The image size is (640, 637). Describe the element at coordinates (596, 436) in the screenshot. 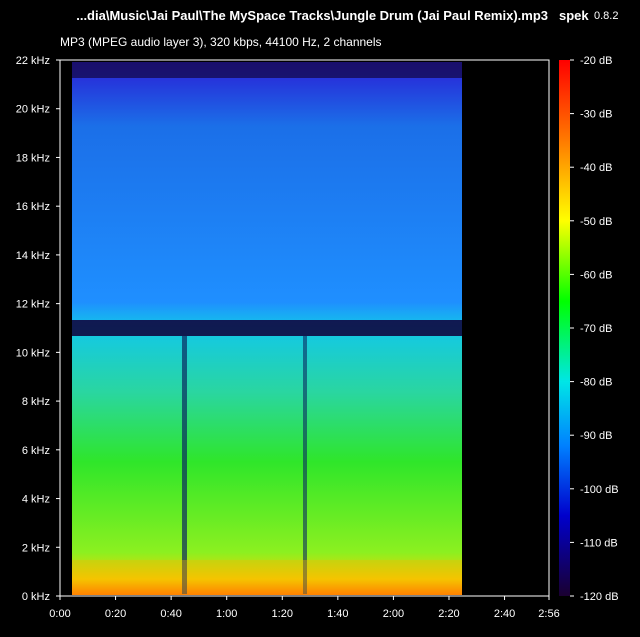

I see `db-tick-label: -90 dB` at that location.